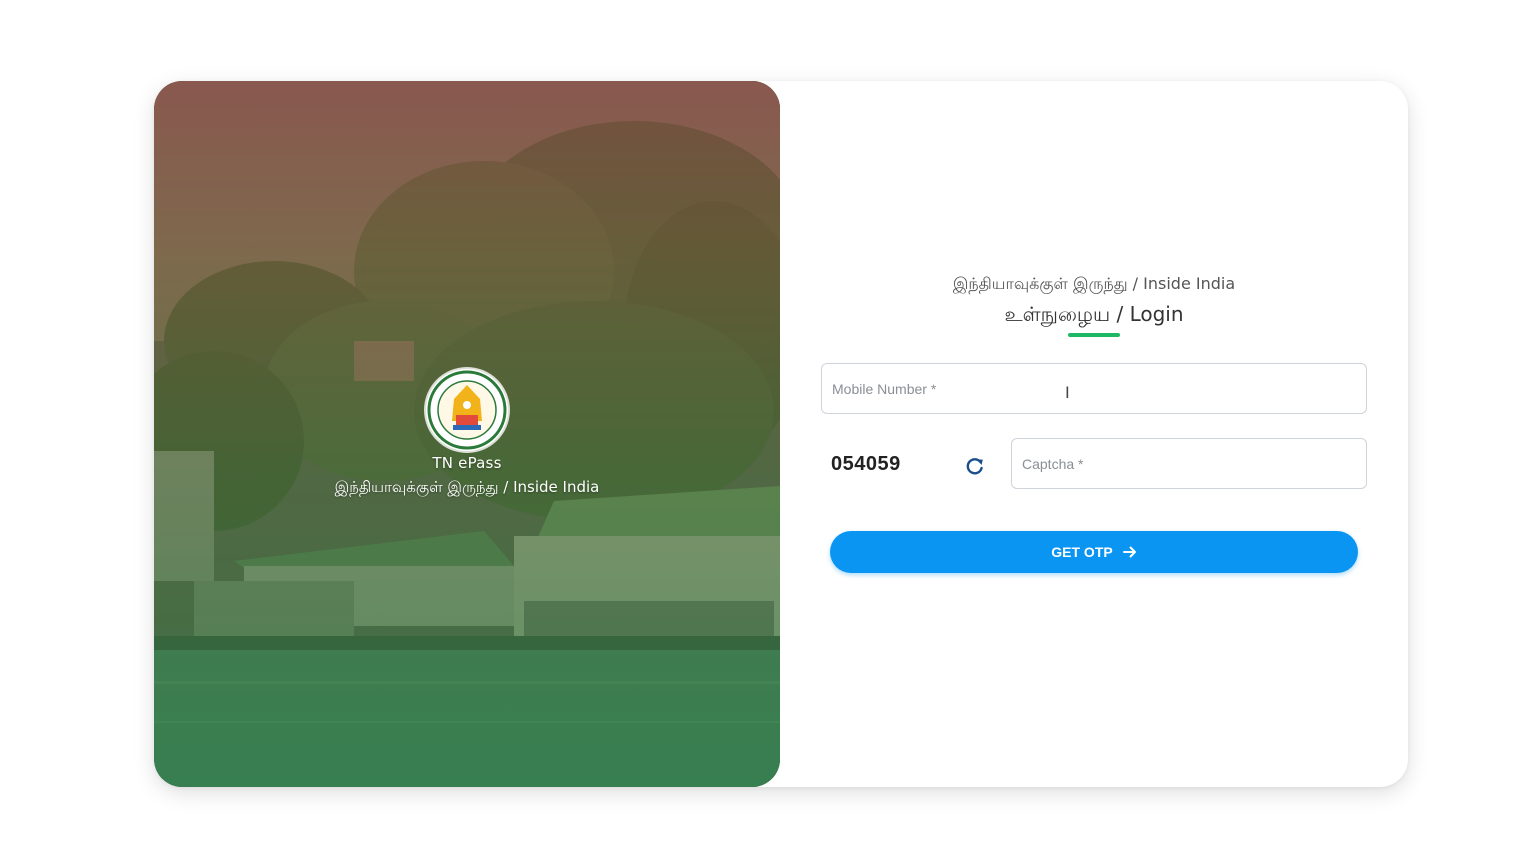  Describe the element at coordinates (1067, 392) in the screenshot. I see `text-cursor-icon: I` at that location.